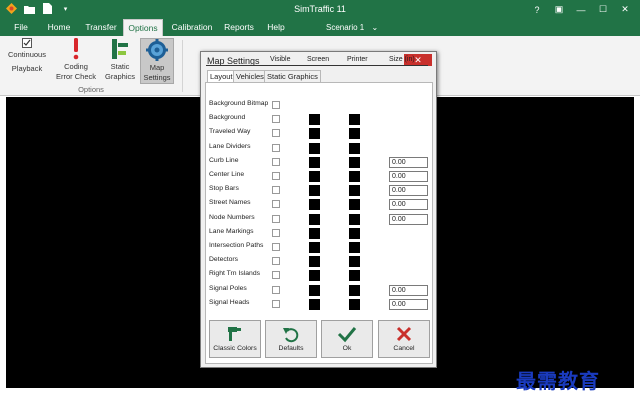  What do you see at coordinates (101, 27) in the screenshot?
I see `tab-transfer: Transfer` at bounding box center [101, 27].